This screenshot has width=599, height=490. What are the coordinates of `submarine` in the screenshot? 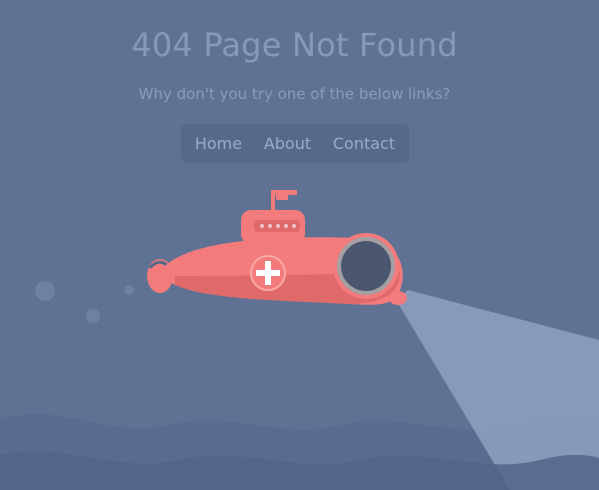 It's located at (277, 247).